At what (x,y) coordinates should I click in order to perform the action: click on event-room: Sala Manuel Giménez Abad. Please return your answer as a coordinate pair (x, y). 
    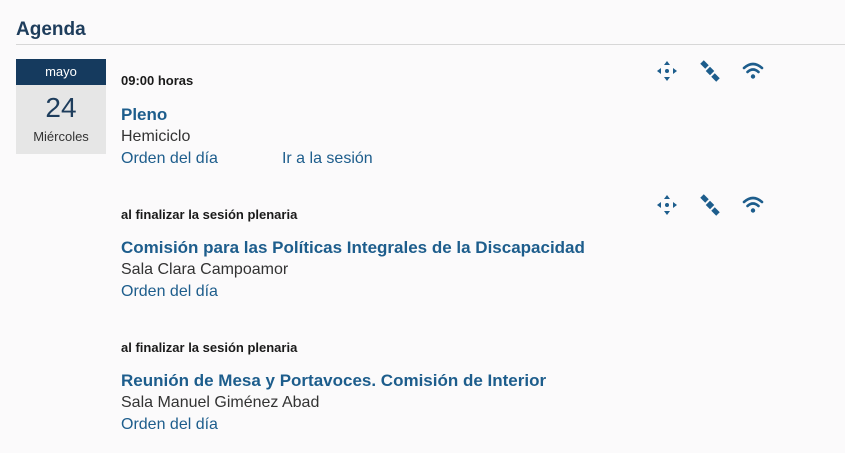
    Looking at the image, I should click on (220, 402).